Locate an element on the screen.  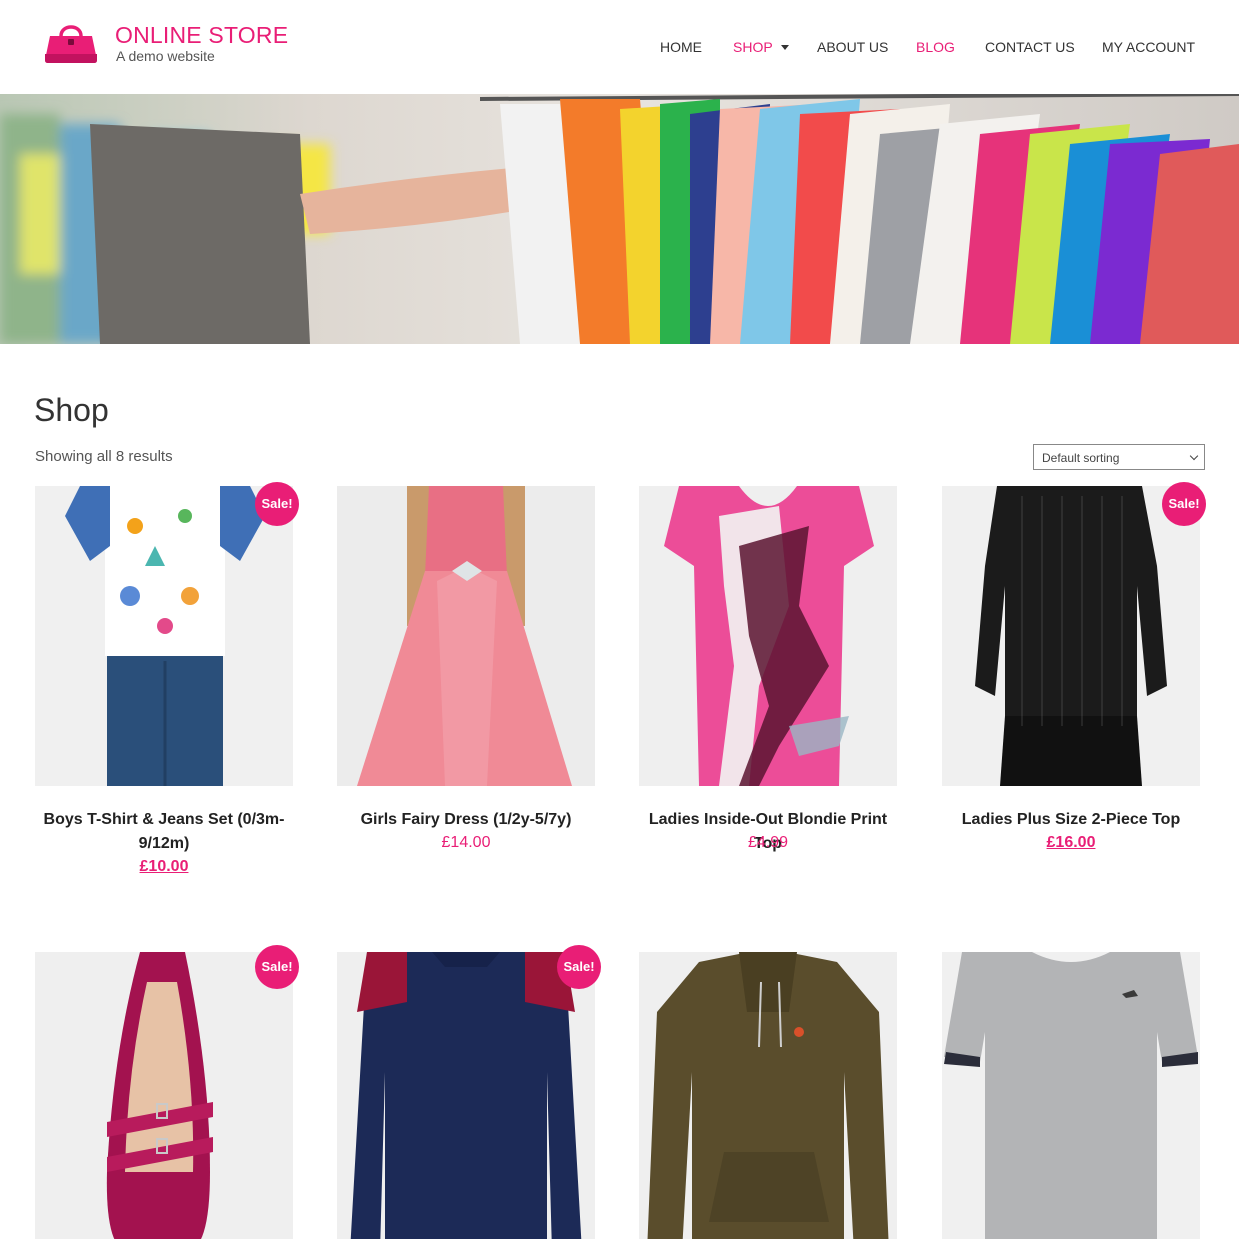
page-title: Shop is located at coordinates (71, 410).